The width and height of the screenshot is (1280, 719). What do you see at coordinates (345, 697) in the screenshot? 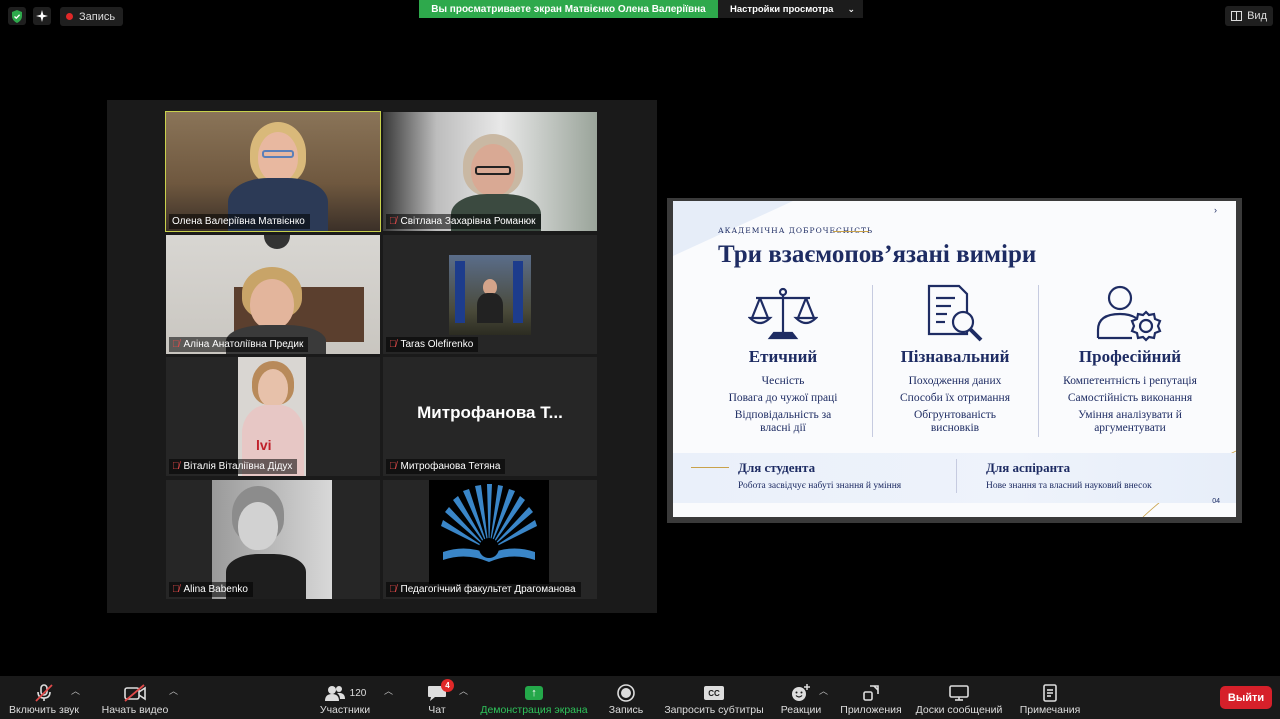
I see `participants-button: 120 Участники` at bounding box center [345, 697].